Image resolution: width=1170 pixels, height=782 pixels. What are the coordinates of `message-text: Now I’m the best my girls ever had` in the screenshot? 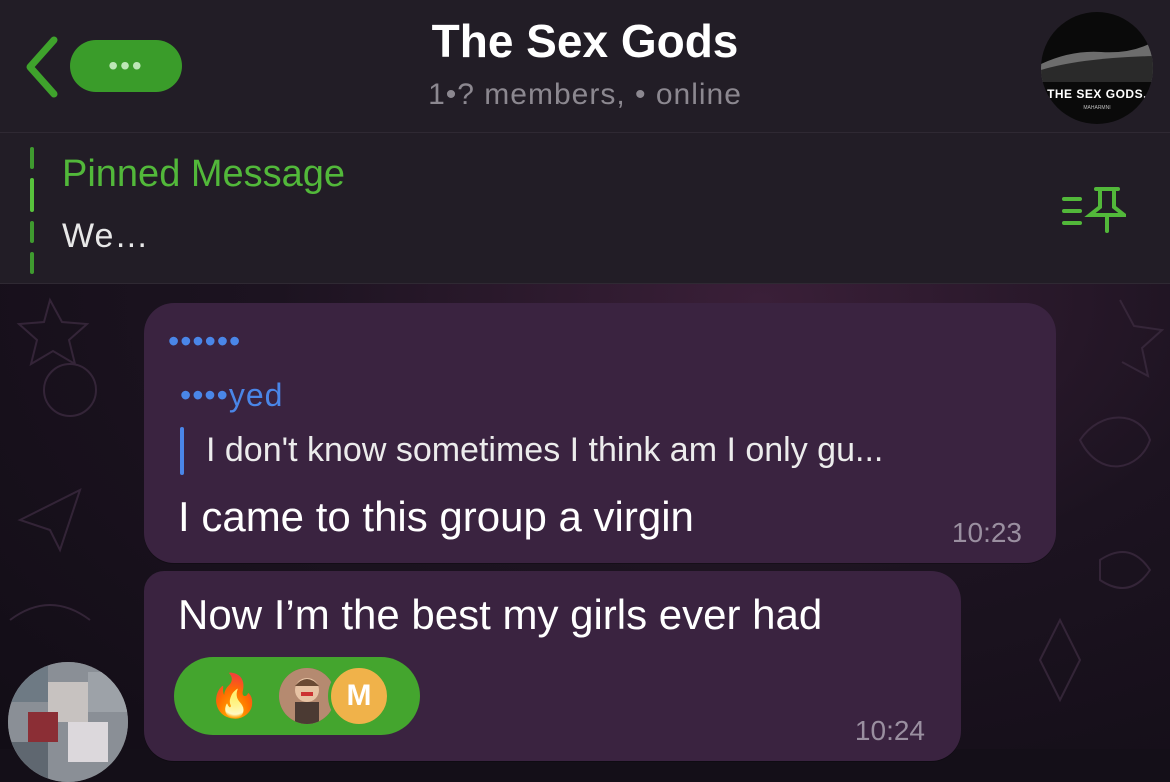 It's located at (500, 614).